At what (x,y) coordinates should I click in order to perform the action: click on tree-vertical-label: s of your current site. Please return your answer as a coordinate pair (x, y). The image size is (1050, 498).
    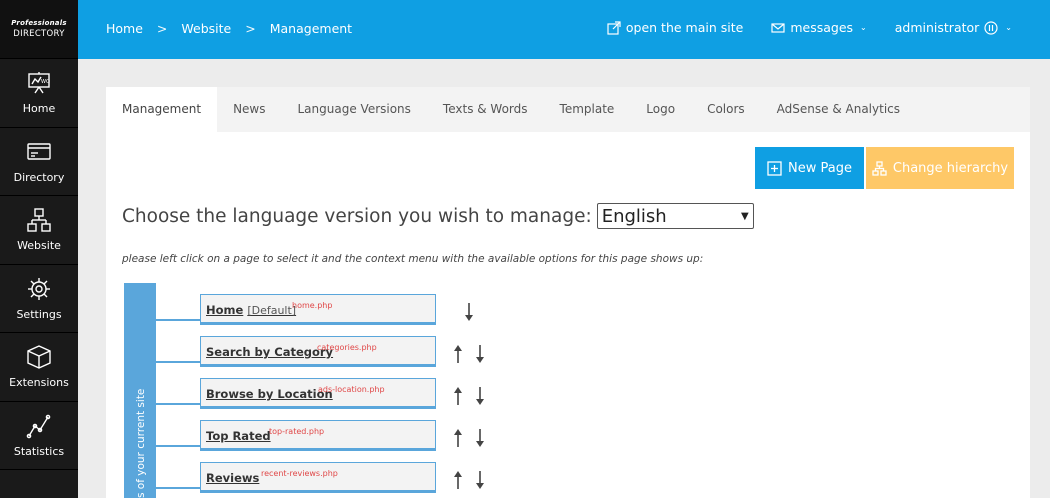
    Looking at the image, I should click on (141, 443).